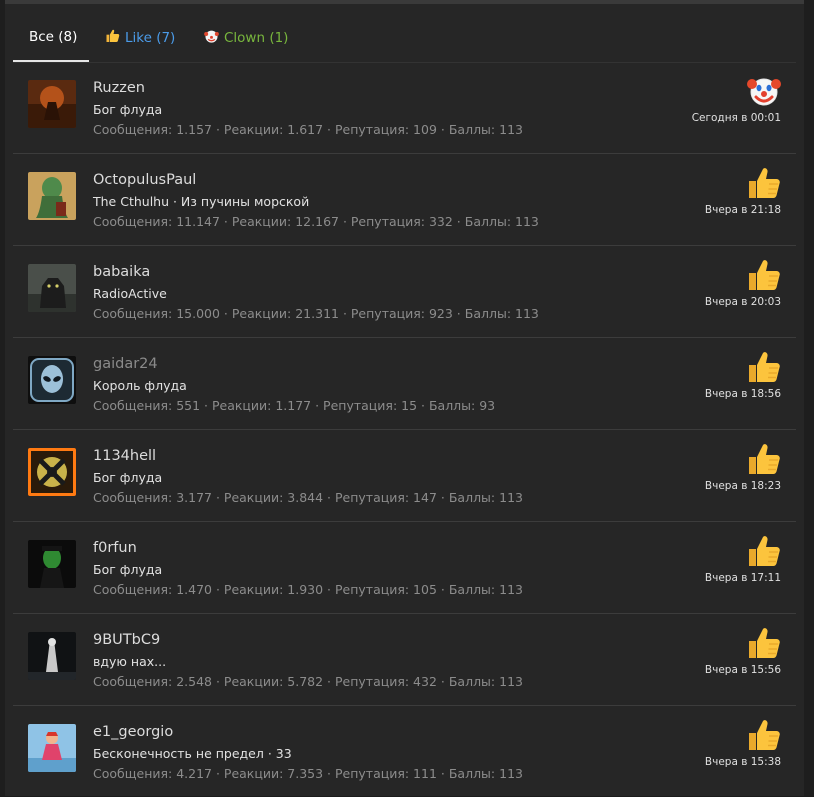  I want to click on username: f0rfun, so click(115, 548).